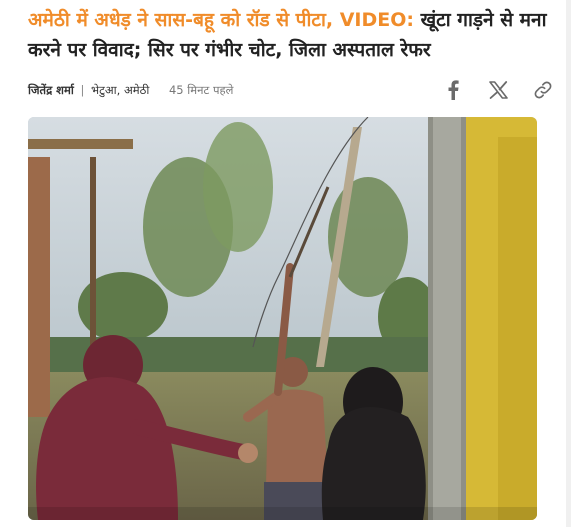  Describe the element at coordinates (120, 90) in the screenshot. I see `location: भेटुआ, अमेठी` at that location.